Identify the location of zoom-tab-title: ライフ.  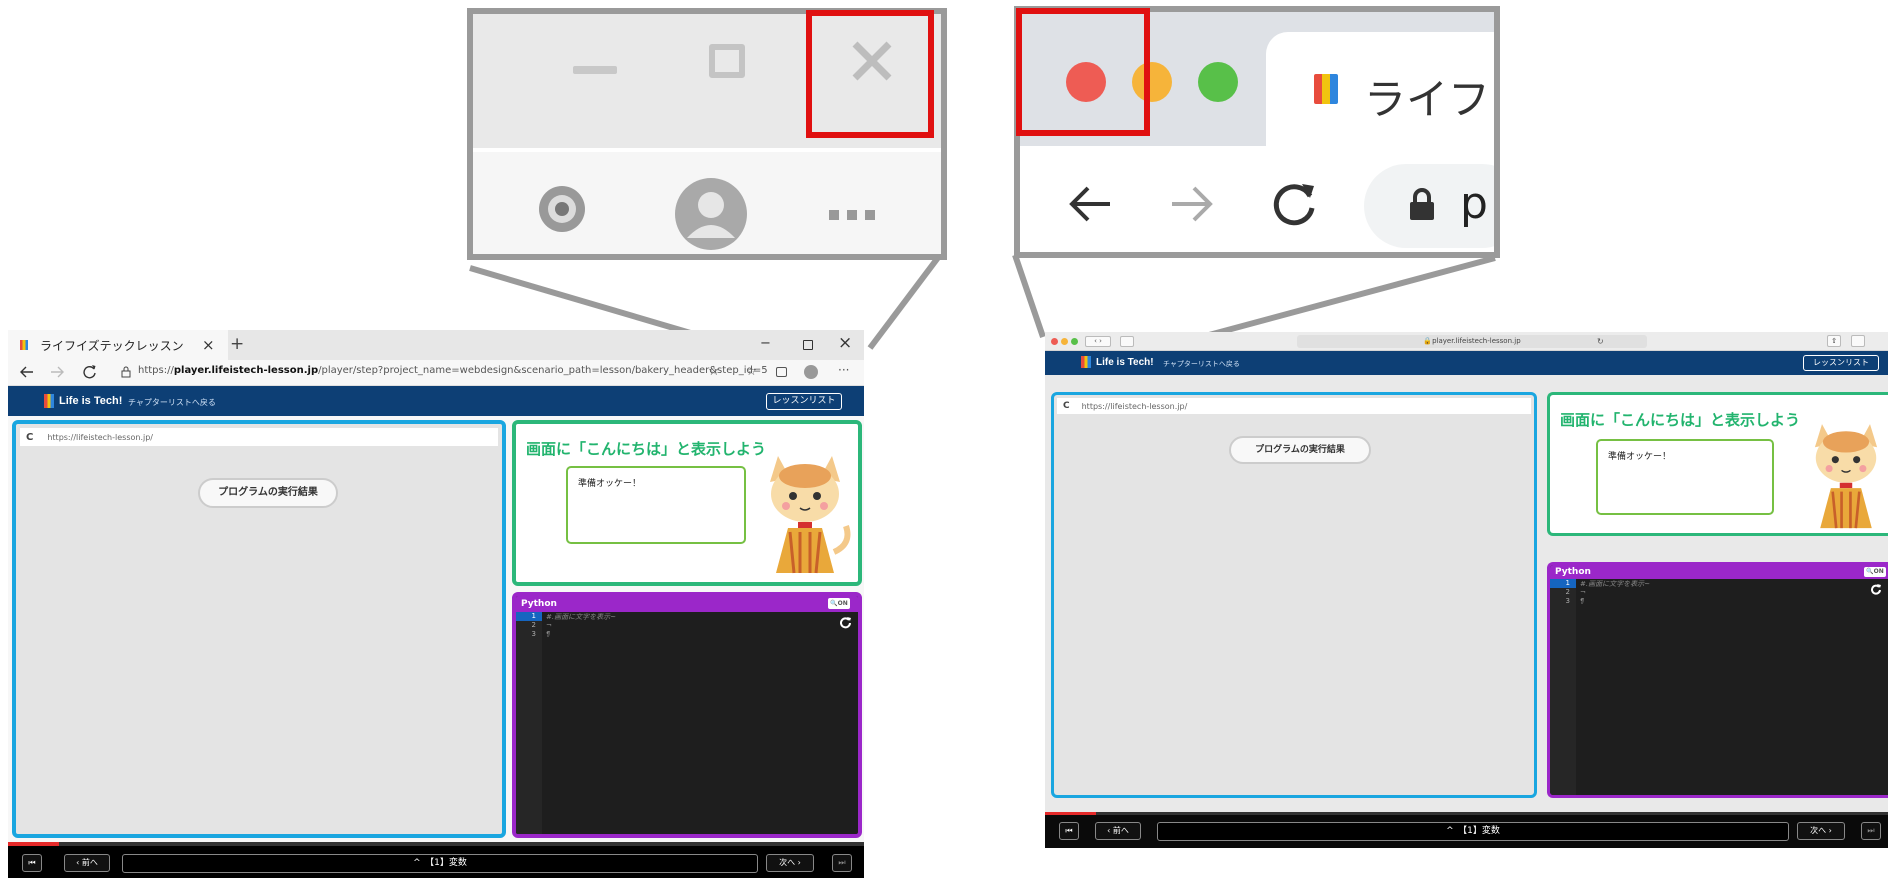
(1427, 99).